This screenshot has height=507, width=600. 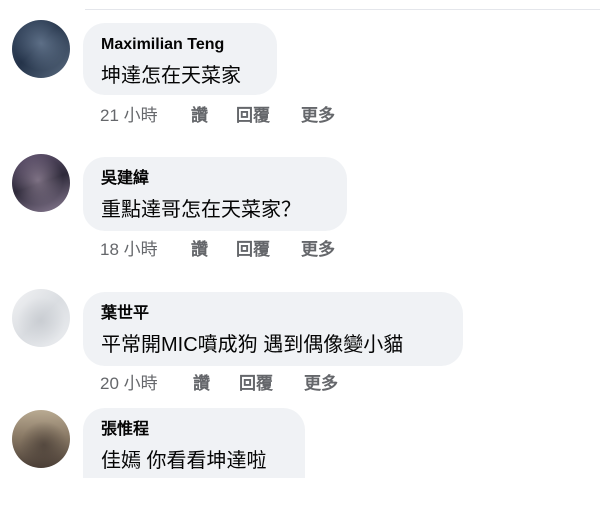 I want to click on comment-actions: 18 小時 讚 回覆 更多, so click(x=250, y=250).